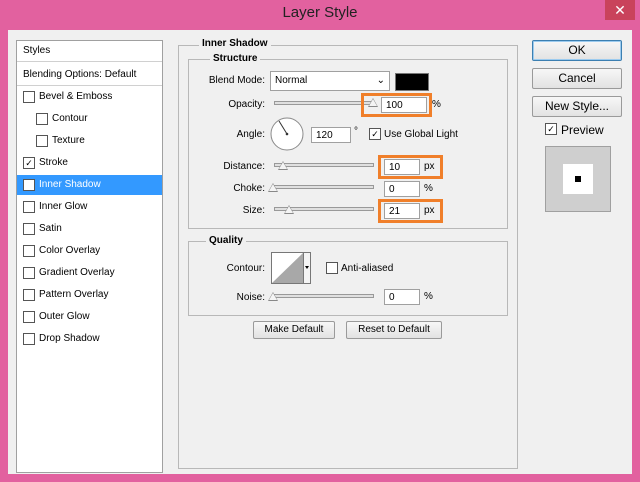  Describe the element at coordinates (273, 187) in the screenshot. I see `choke-slider-thumb` at that location.